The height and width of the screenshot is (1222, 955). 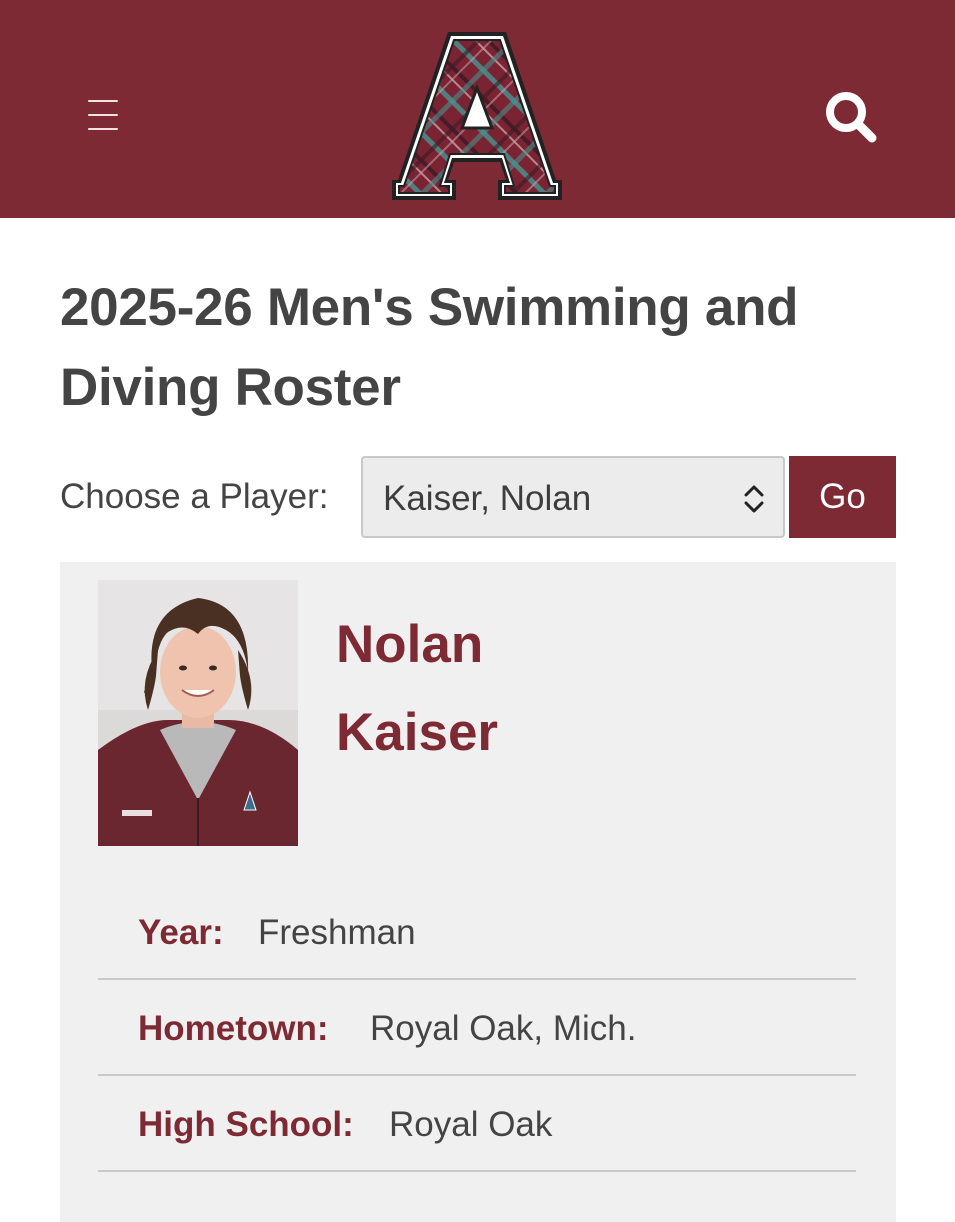 I want to click on player-last-name: Kaiser, so click(x=417, y=732).